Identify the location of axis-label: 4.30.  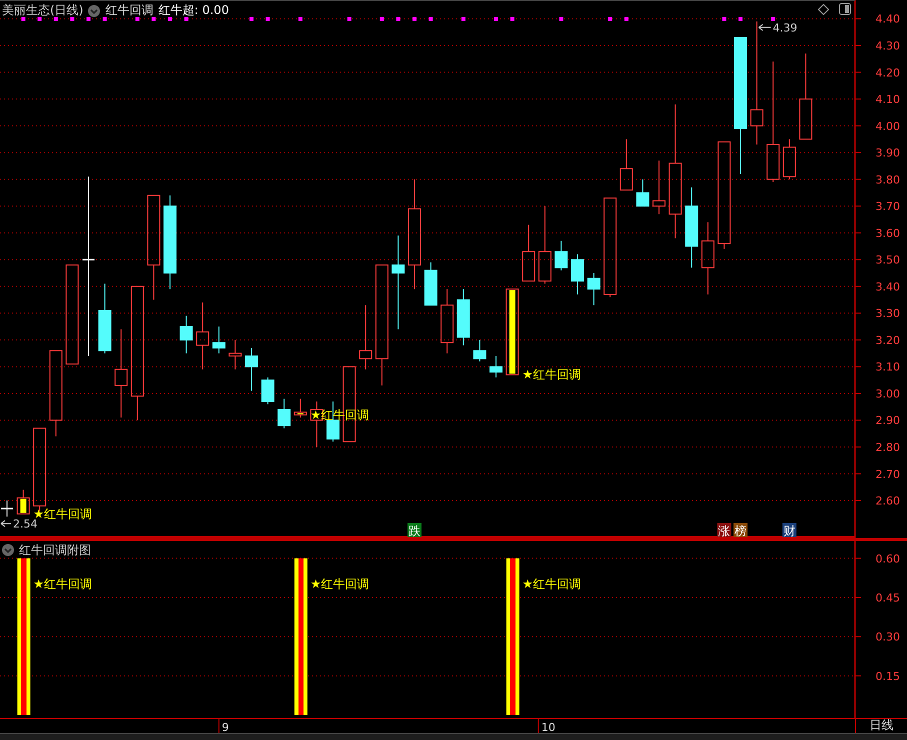
(888, 46).